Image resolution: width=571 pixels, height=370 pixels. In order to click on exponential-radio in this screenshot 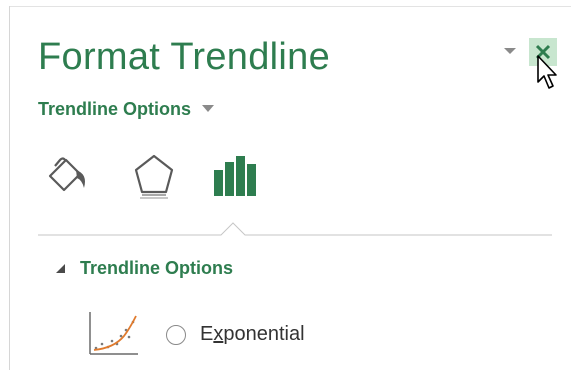, I will do `click(176, 335)`.